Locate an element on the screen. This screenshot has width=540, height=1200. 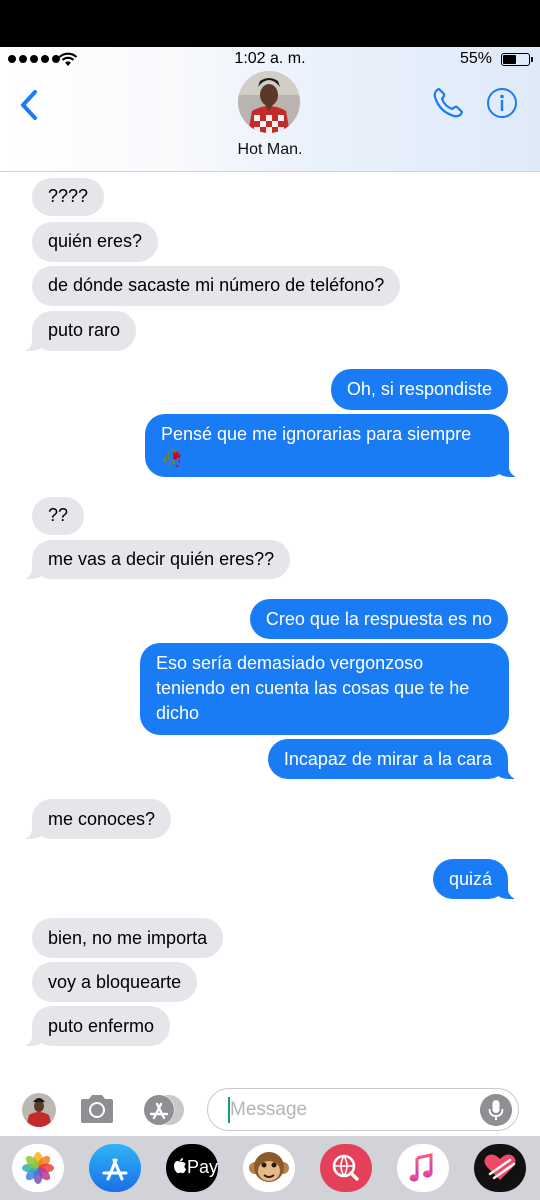
incoming-message: de dónde sacaste mi número de teléfono? is located at coordinates (216, 286).